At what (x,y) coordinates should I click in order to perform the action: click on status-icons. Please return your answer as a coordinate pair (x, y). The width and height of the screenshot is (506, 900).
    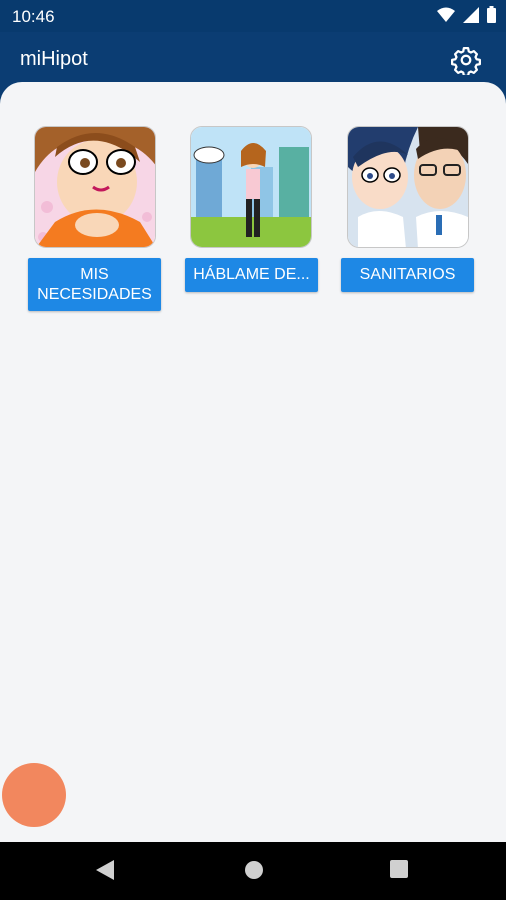
    Looking at the image, I should click on (466, 17).